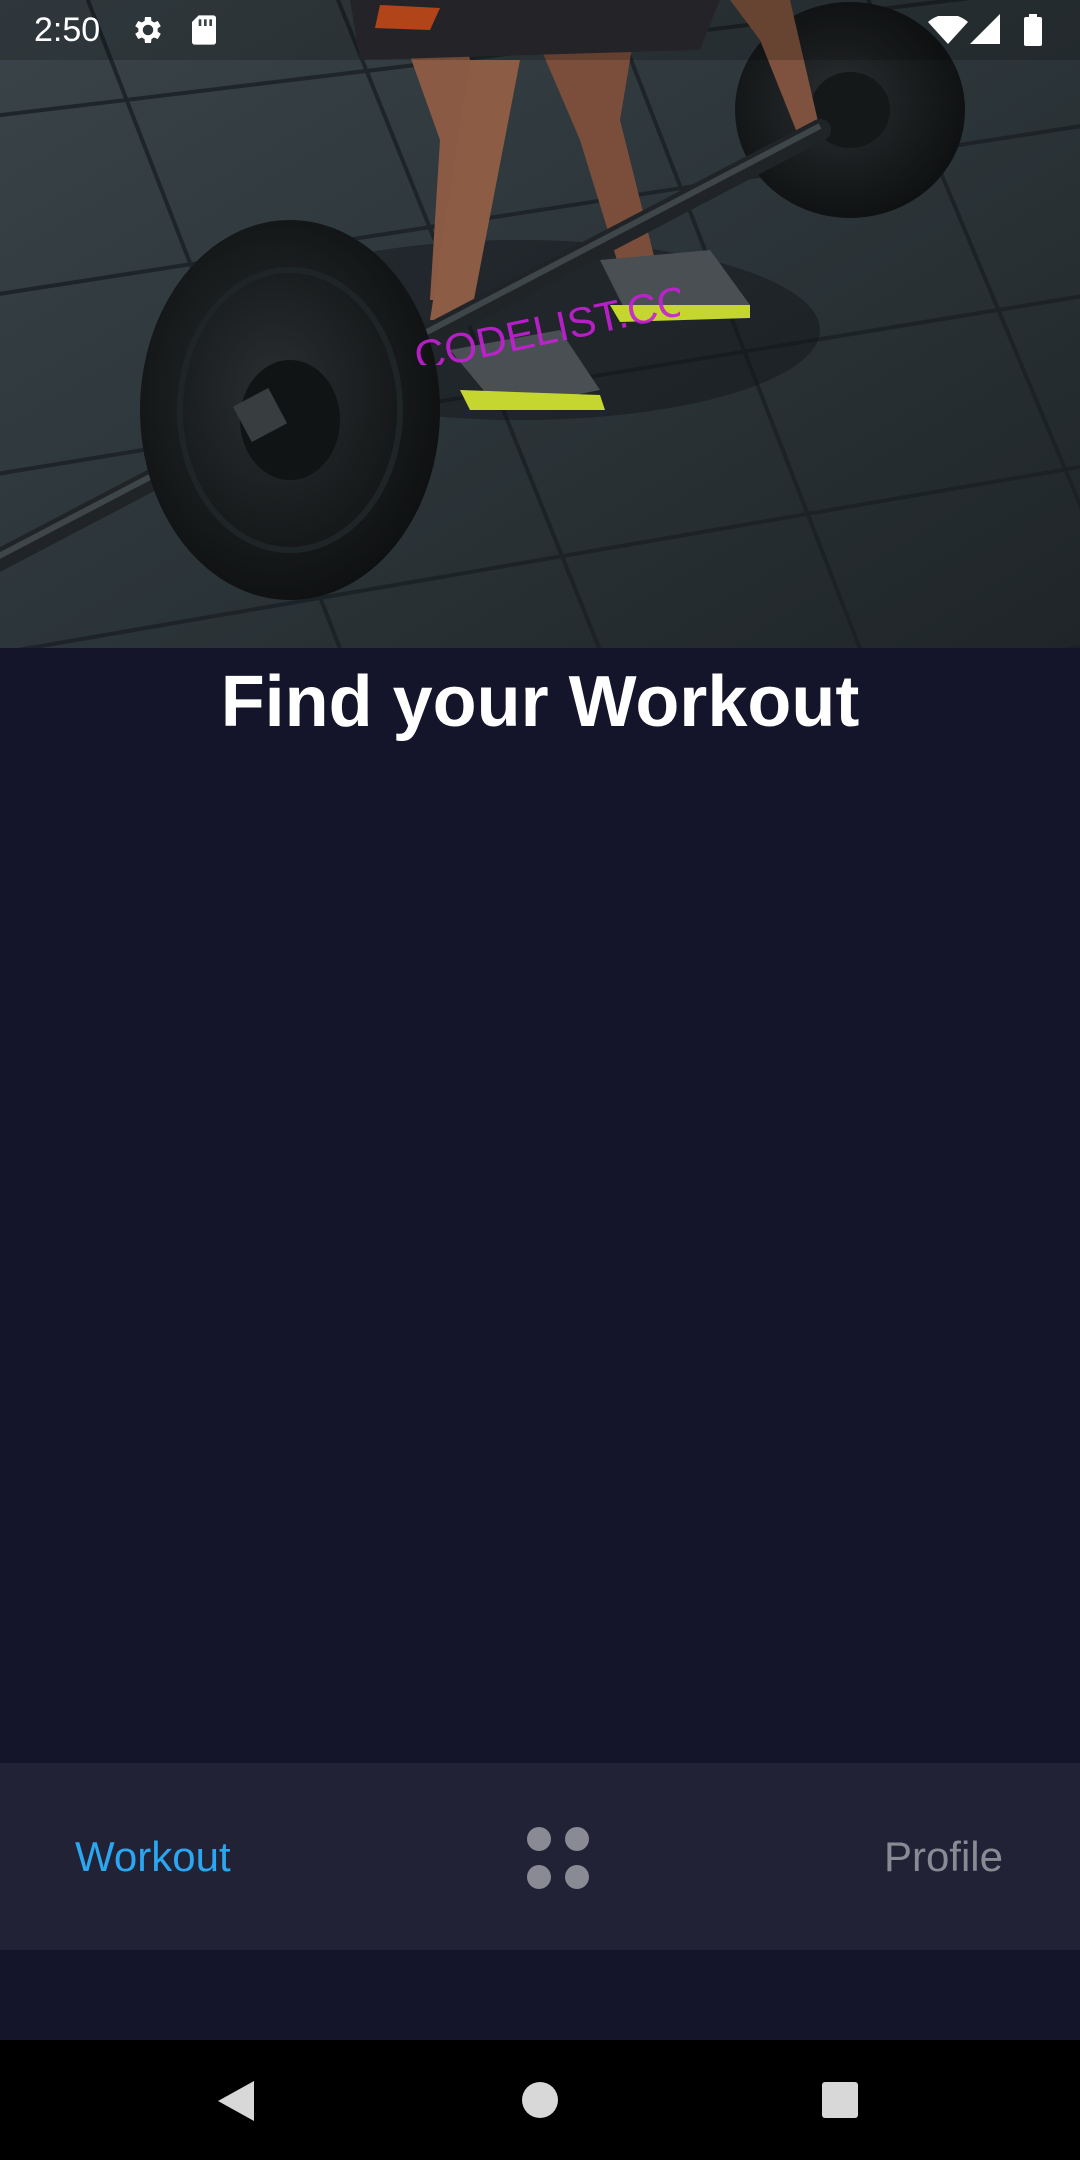 This screenshot has height=2160, width=1080. What do you see at coordinates (148, 30) in the screenshot?
I see `gear-icon` at bounding box center [148, 30].